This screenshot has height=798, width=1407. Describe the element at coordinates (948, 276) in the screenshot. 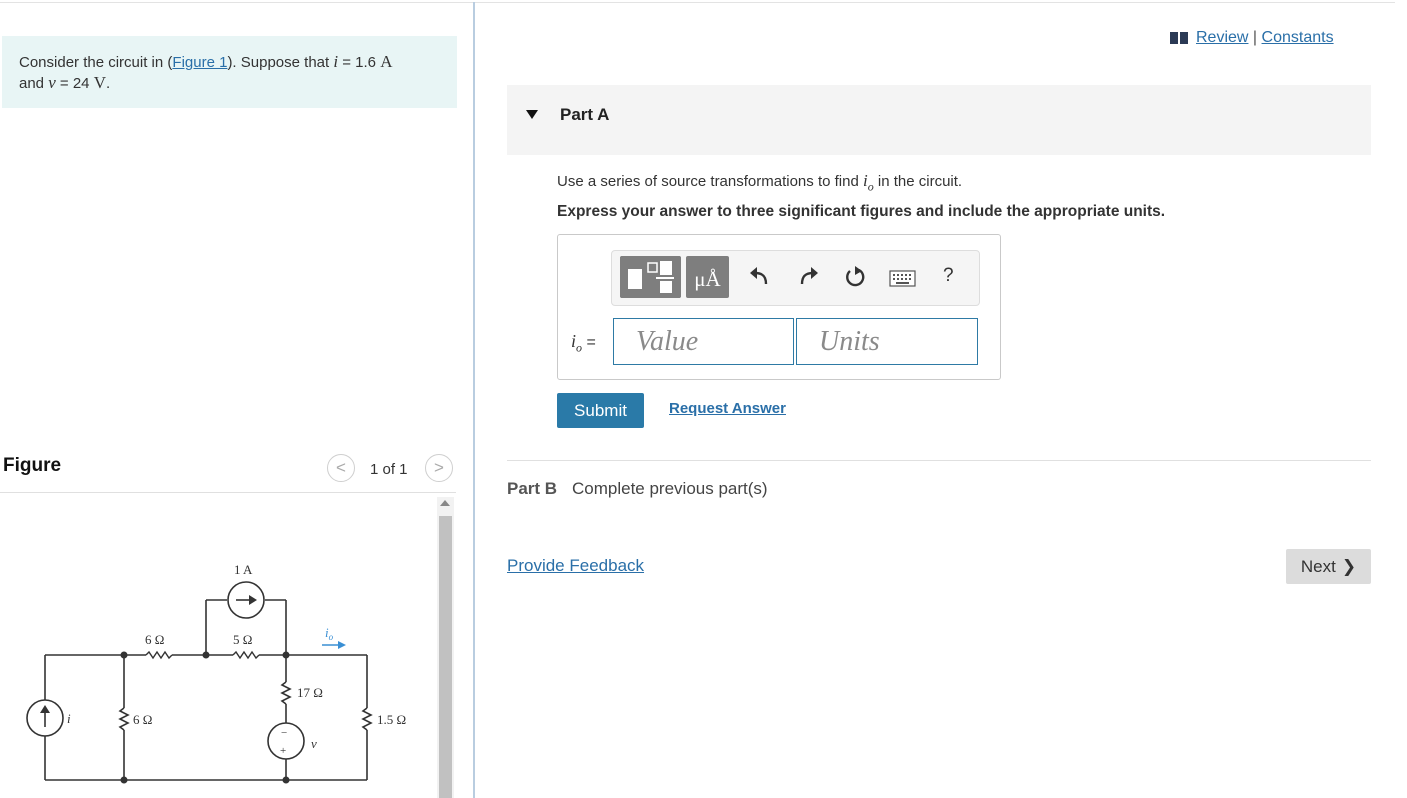

I see `help-button: ?` at that location.